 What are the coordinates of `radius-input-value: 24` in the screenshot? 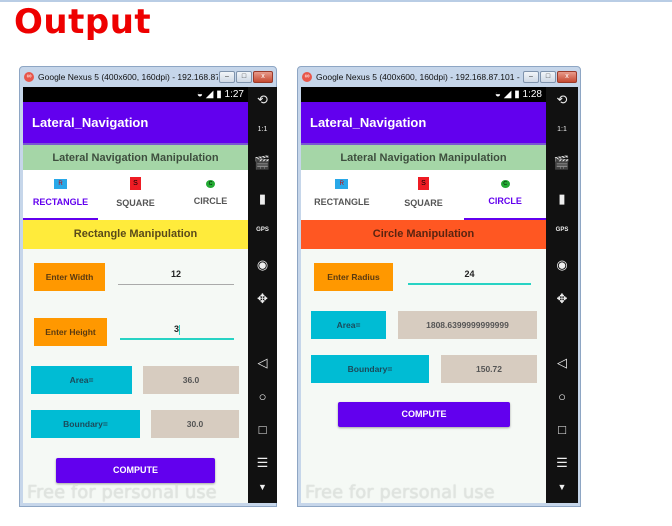 It's located at (469, 274).